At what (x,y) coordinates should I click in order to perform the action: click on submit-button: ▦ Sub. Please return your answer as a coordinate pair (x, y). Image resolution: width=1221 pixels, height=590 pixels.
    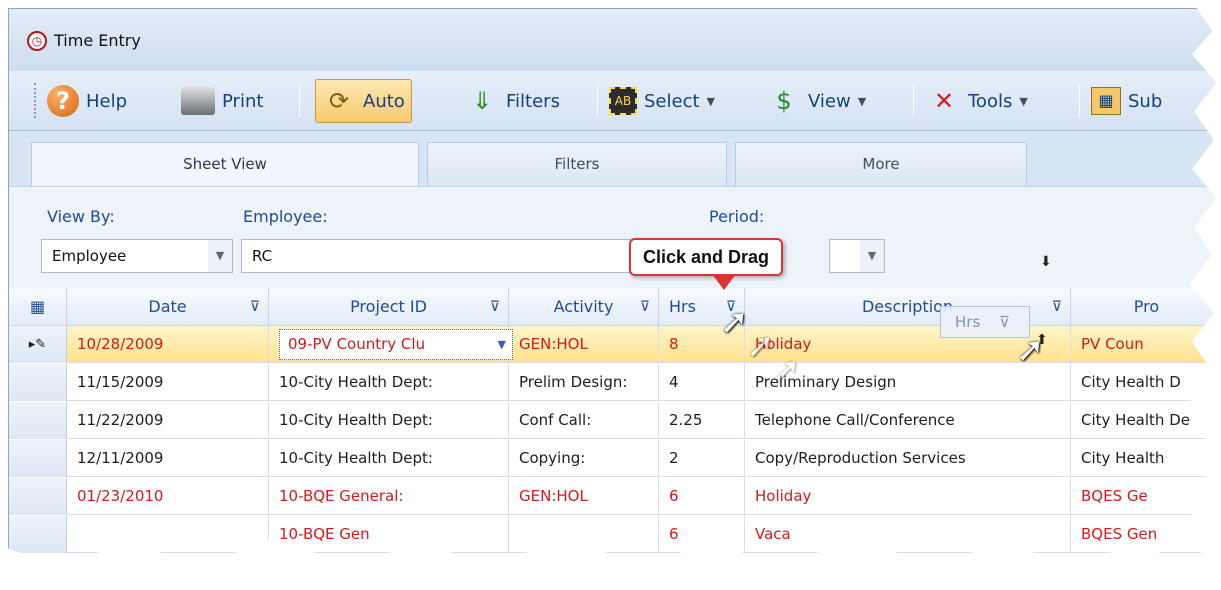
    Looking at the image, I should click on (1126, 101).